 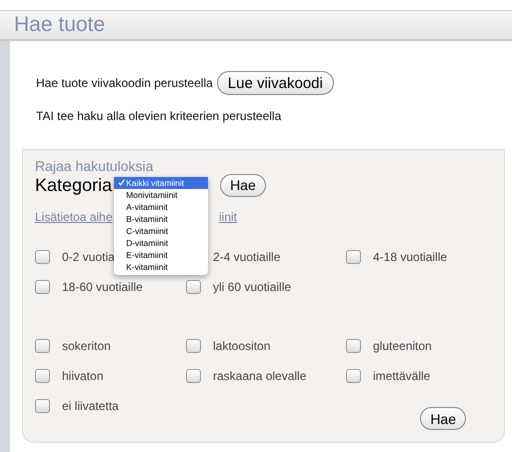 I want to click on checkbox-label: laktoositon, so click(x=241, y=345).